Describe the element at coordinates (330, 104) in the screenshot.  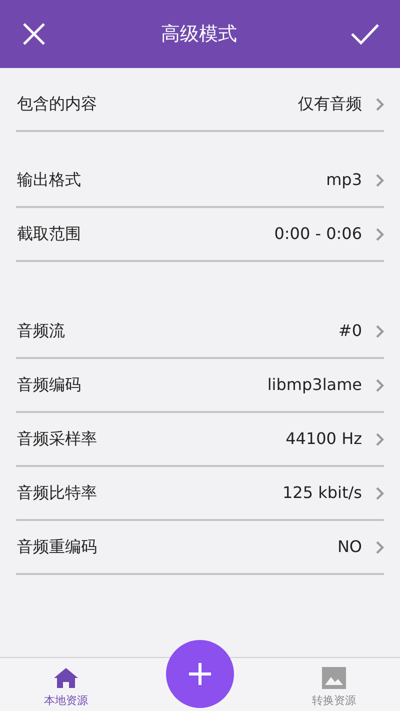
I see `setting-value: 仅有音频` at that location.